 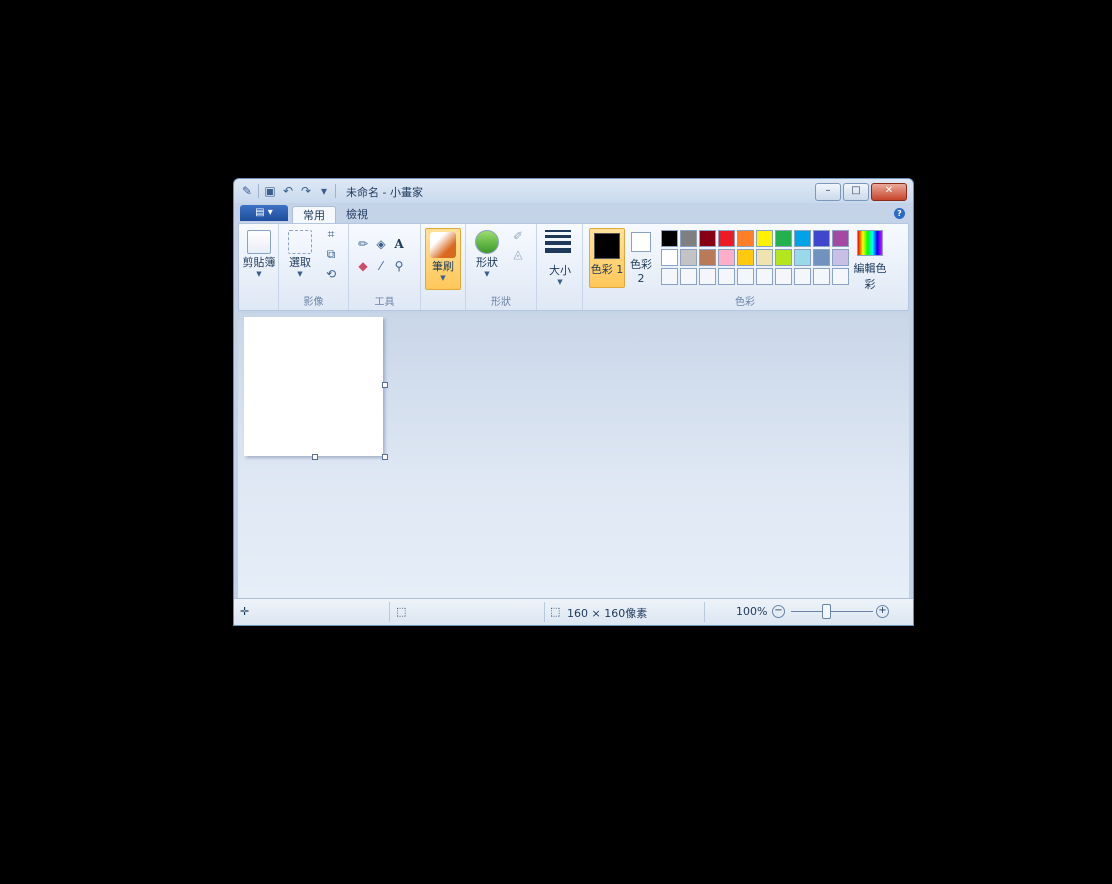 I want to click on save-icon: ▣, so click(x=270, y=191).